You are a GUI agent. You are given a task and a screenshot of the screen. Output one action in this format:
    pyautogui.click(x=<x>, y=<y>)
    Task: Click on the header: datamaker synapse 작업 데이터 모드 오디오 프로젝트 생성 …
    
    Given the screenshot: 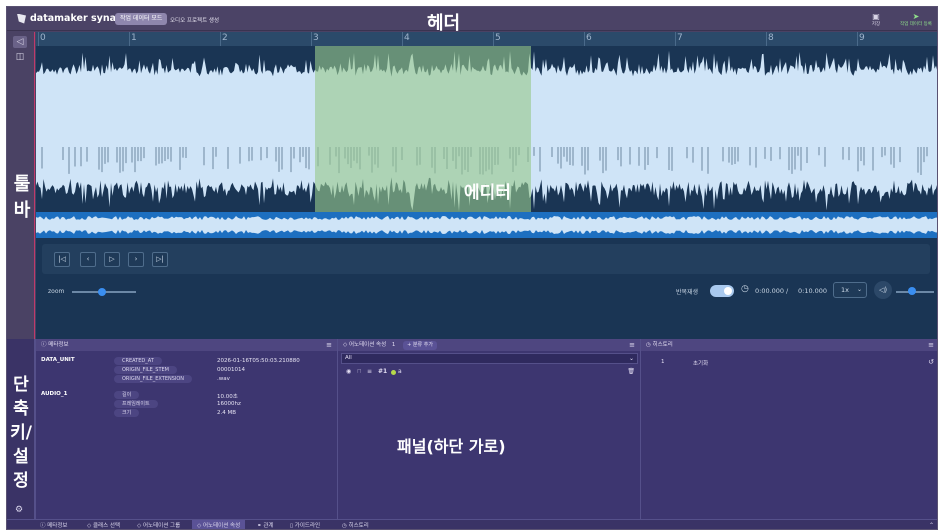 What is the action you would take?
    pyautogui.click(x=472, y=20)
    